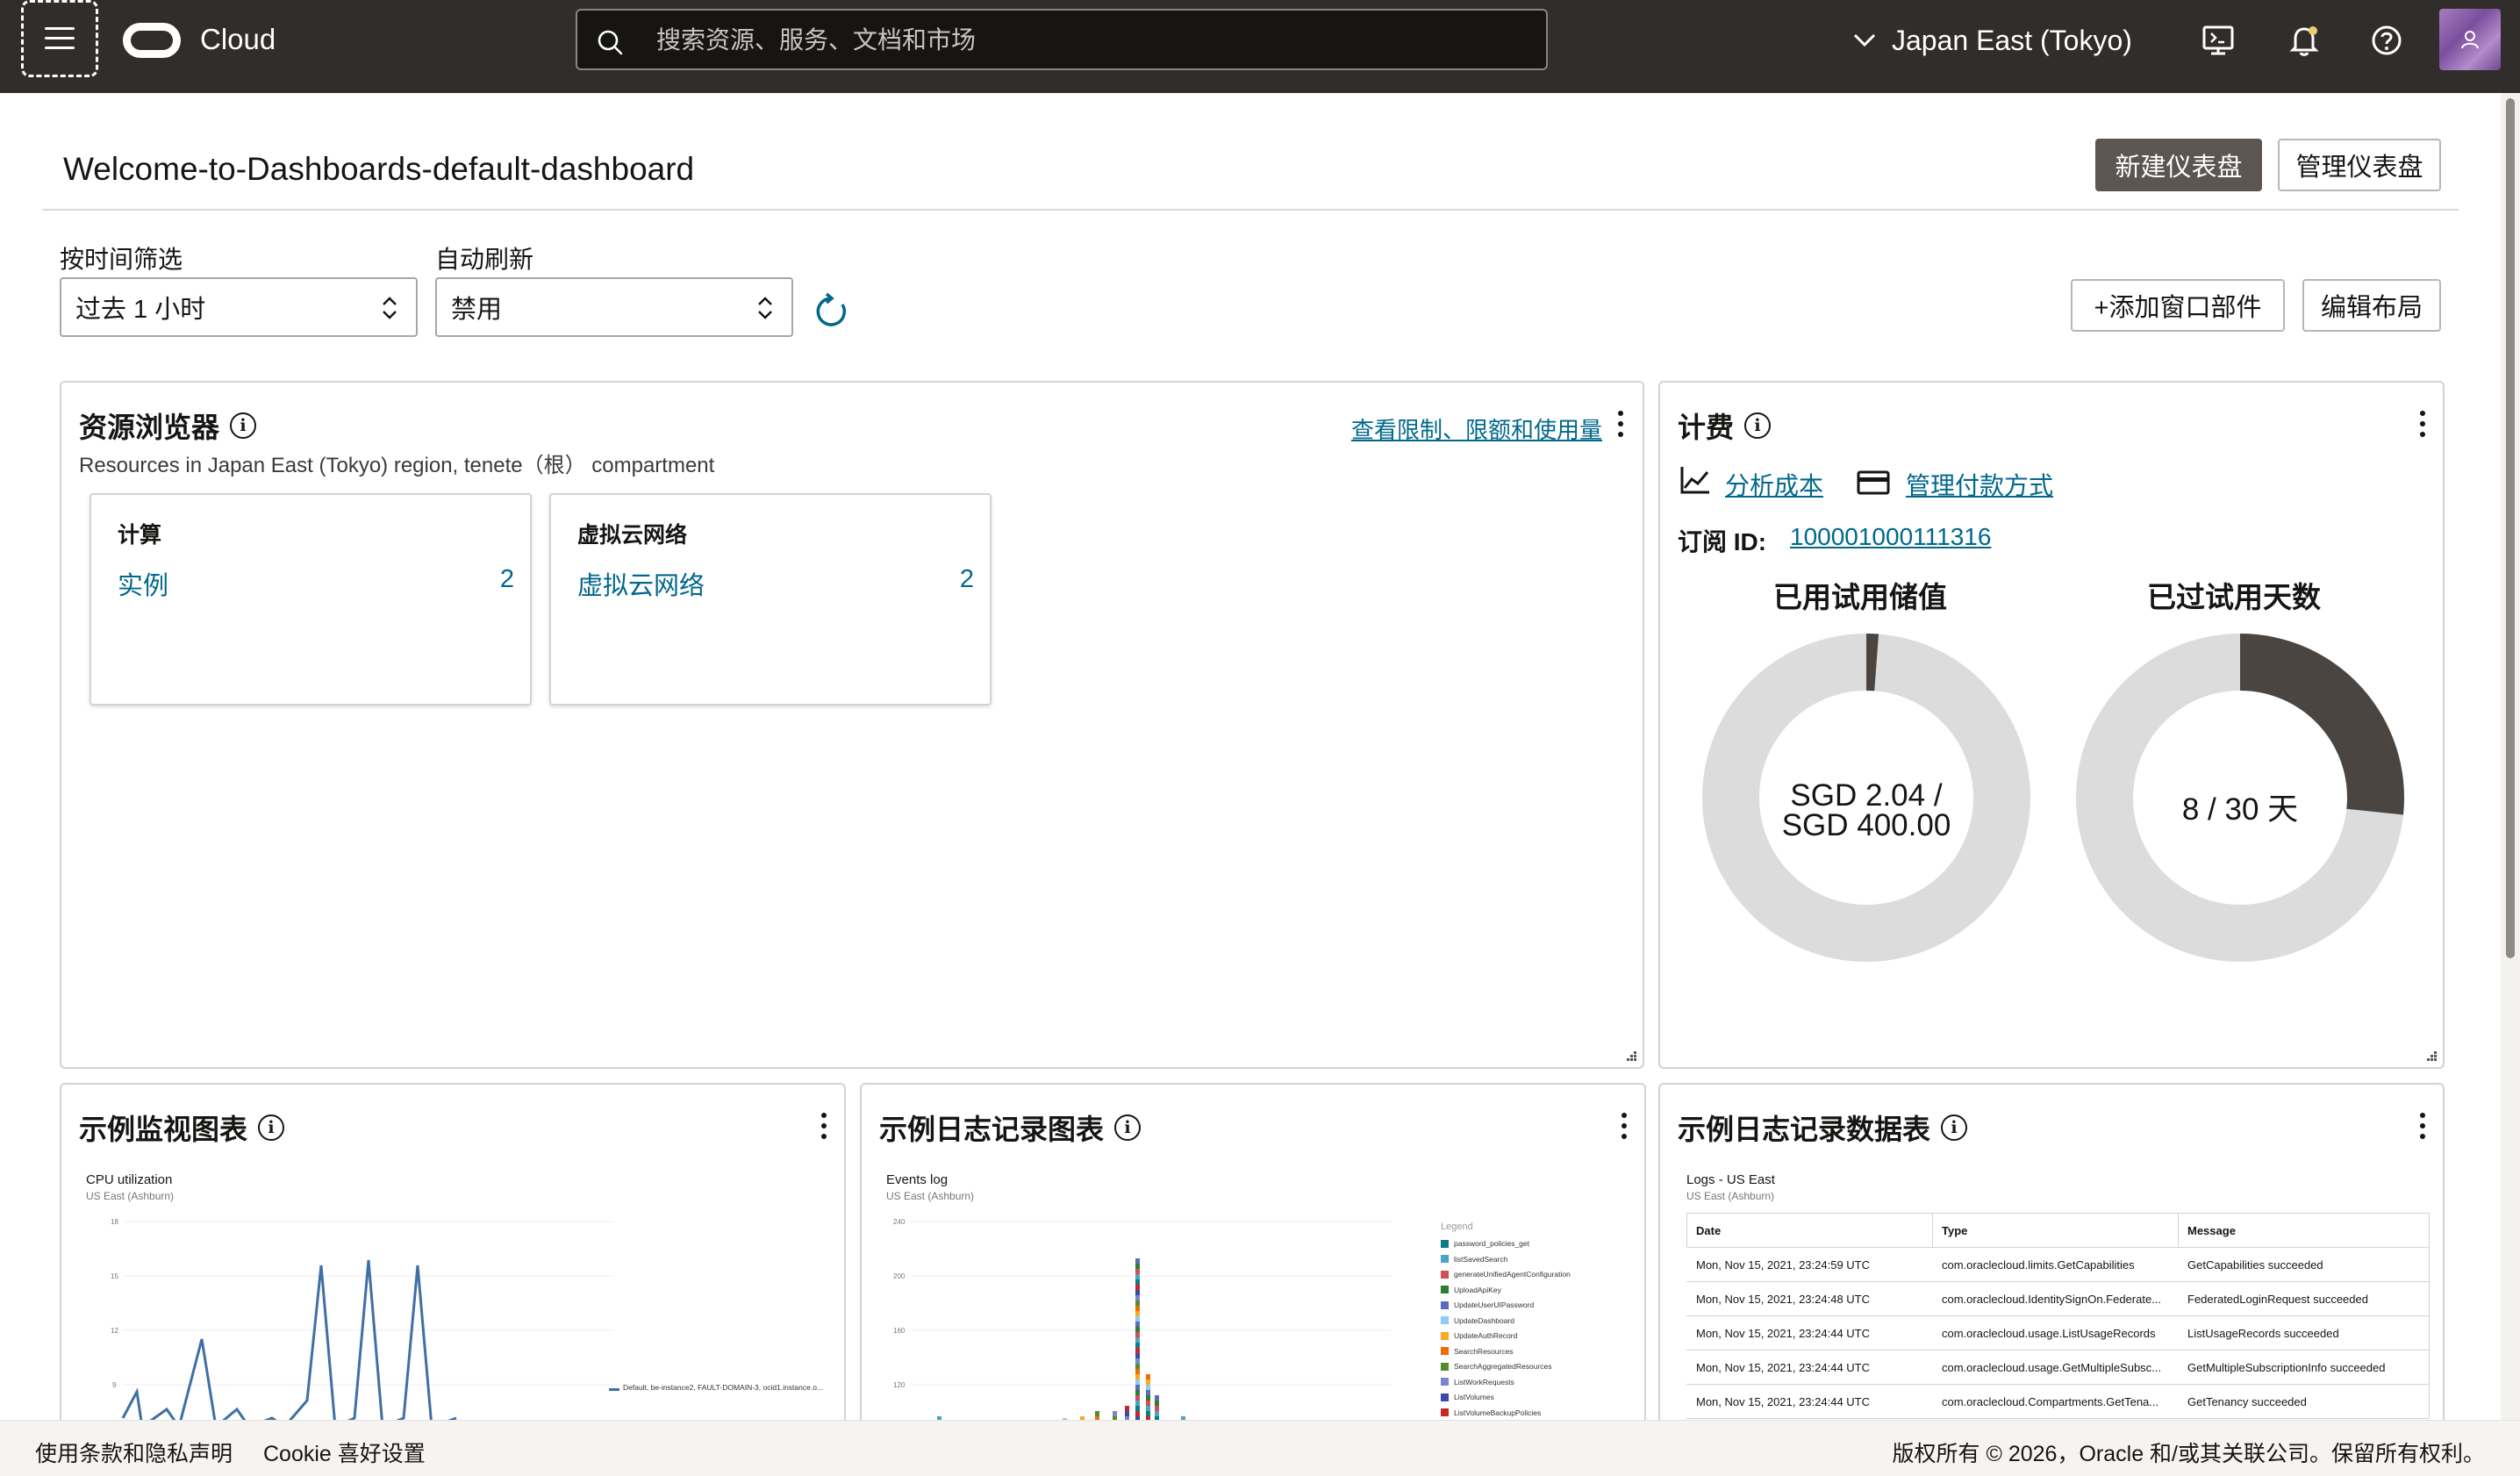 Image resolution: width=2520 pixels, height=1476 pixels. I want to click on time-filter-value: 过去 1 小时, so click(140, 310).